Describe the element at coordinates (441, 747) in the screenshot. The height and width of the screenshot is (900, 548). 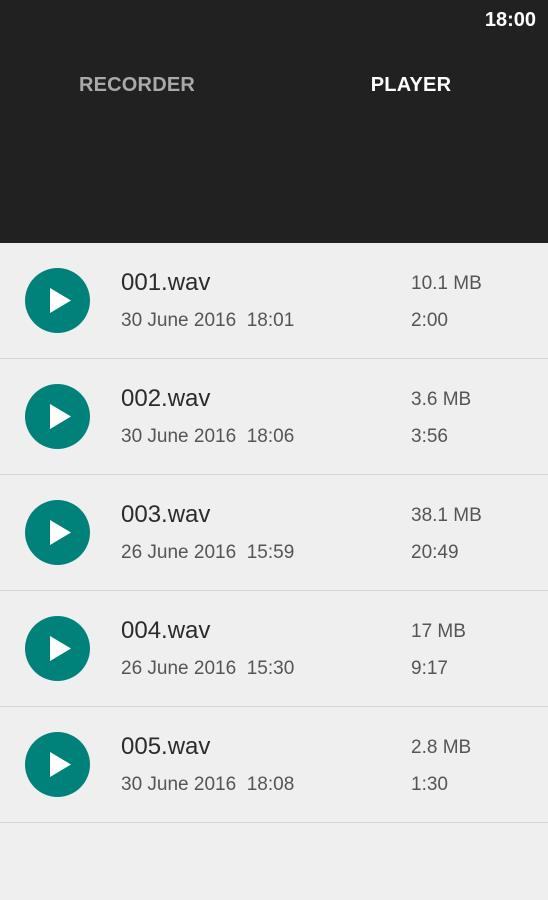
I see `file-size: 2.8 MB` at that location.